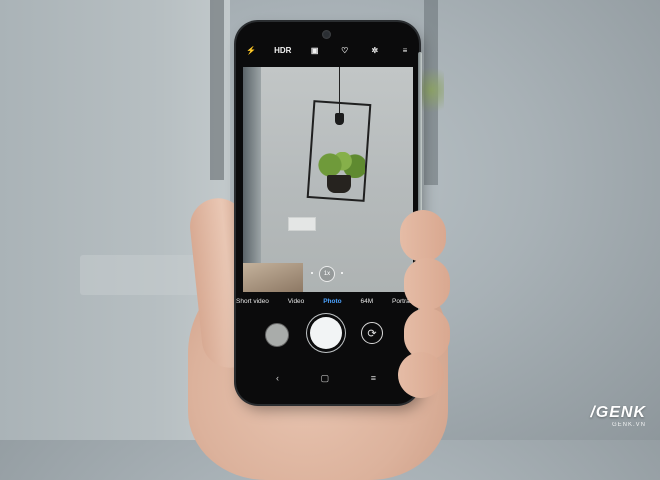 Image resolution: width=660 pixels, height=480 pixels. What do you see at coordinates (367, 301) in the screenshot?
I see `mode-64m: 64M` at bounding box center [367, 301].